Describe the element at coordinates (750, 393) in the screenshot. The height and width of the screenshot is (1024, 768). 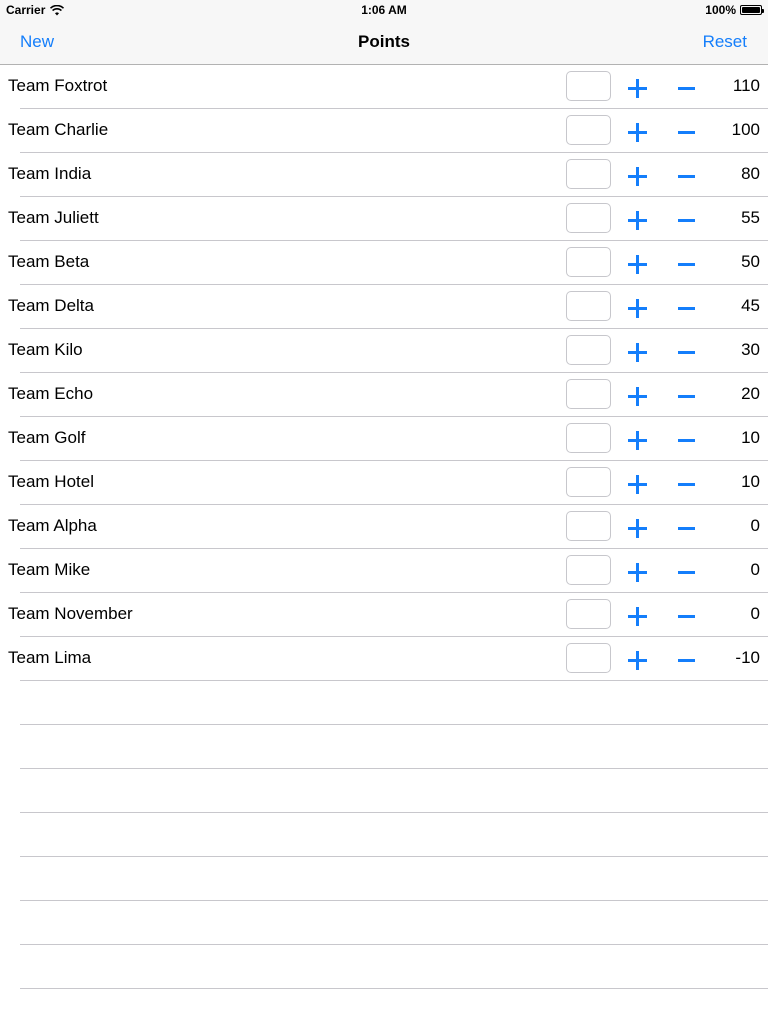
I see `team-score: 20` at that location.